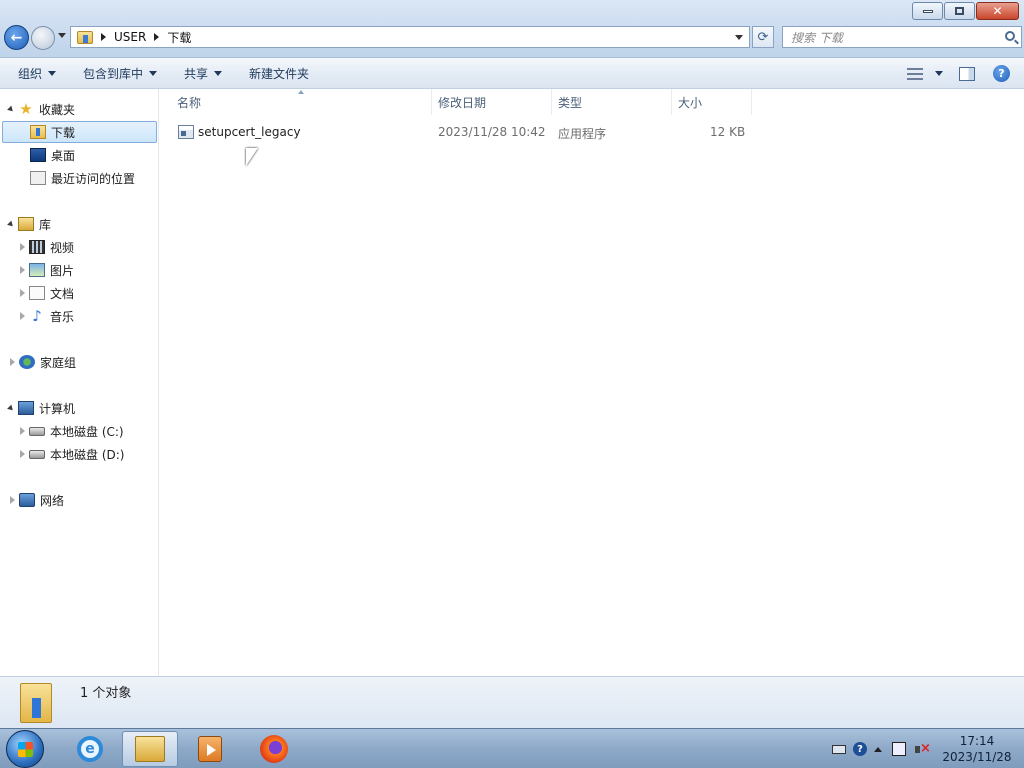 The width and height of the screenshot is (1024, 768). What do you see at coordinates (296, 102) in the screenshot?
I see `column-header-name: 名称` at bounding box center [296, 102].